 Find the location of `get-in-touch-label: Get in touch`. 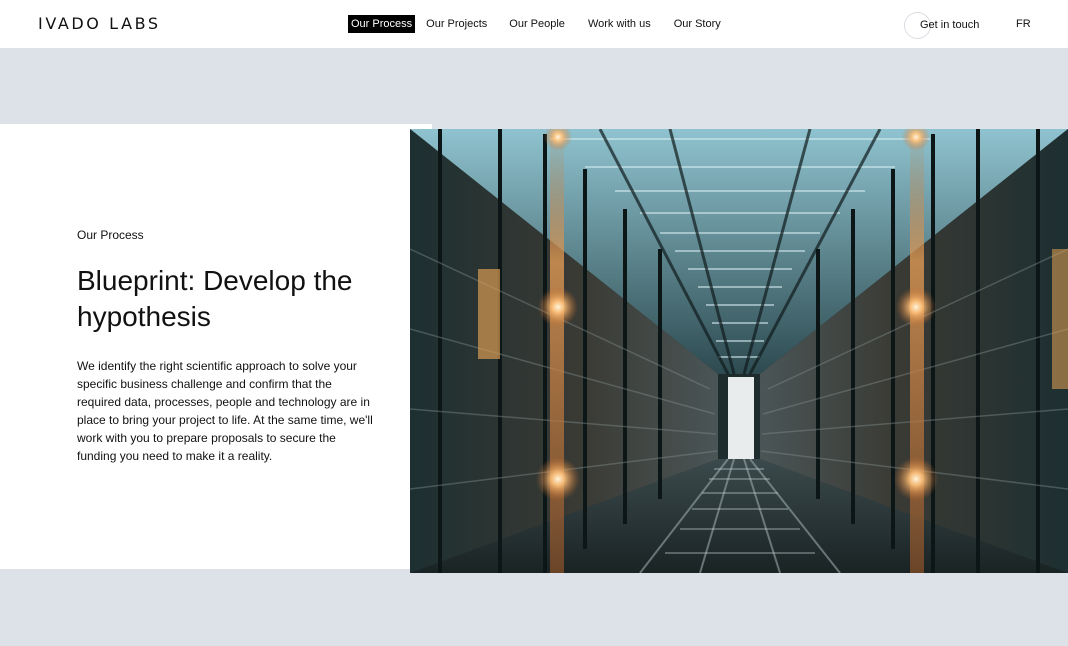

get-in-touch-label: Get in touch is located at coordinates (950, 25).